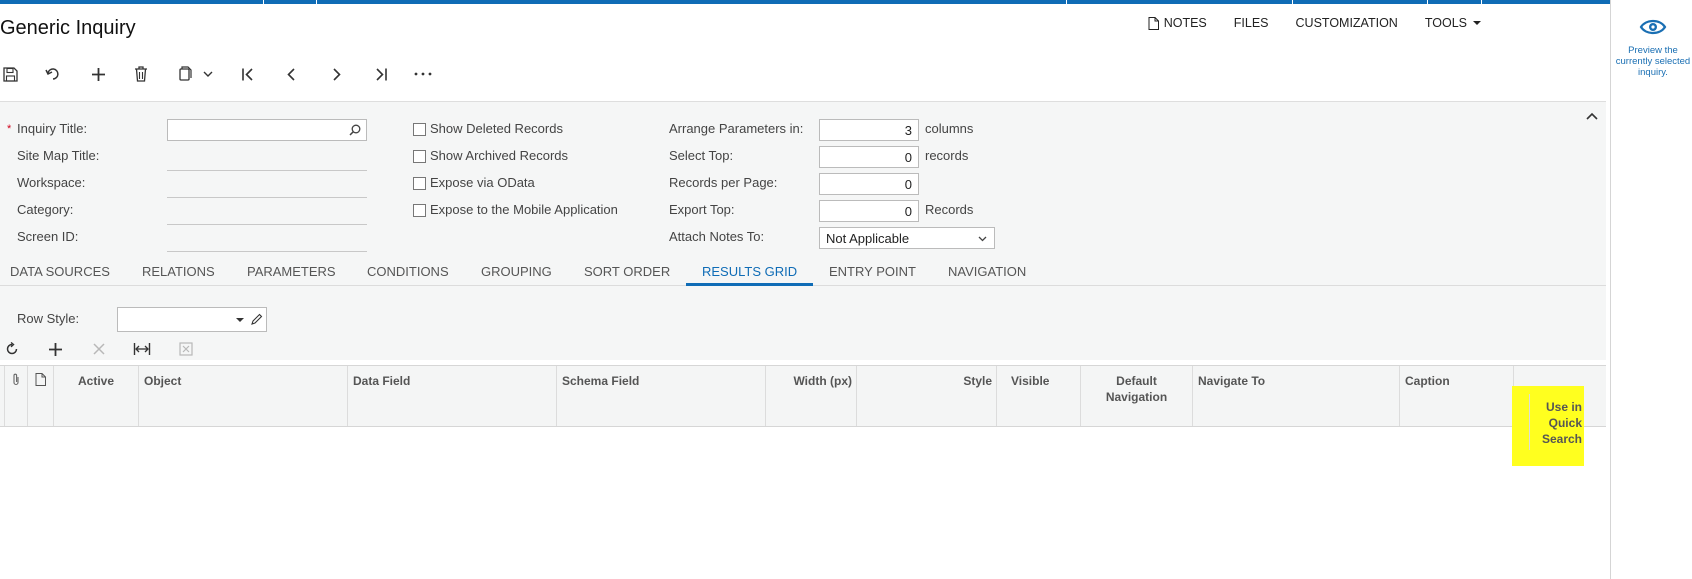 Image resolution: width=1692 pixels, height=579 pixels. What do you see at coordinates (987, 271) in the screenshot?
I see `tab-navigation: NAVIGATION` at bounding box center [987, 271].